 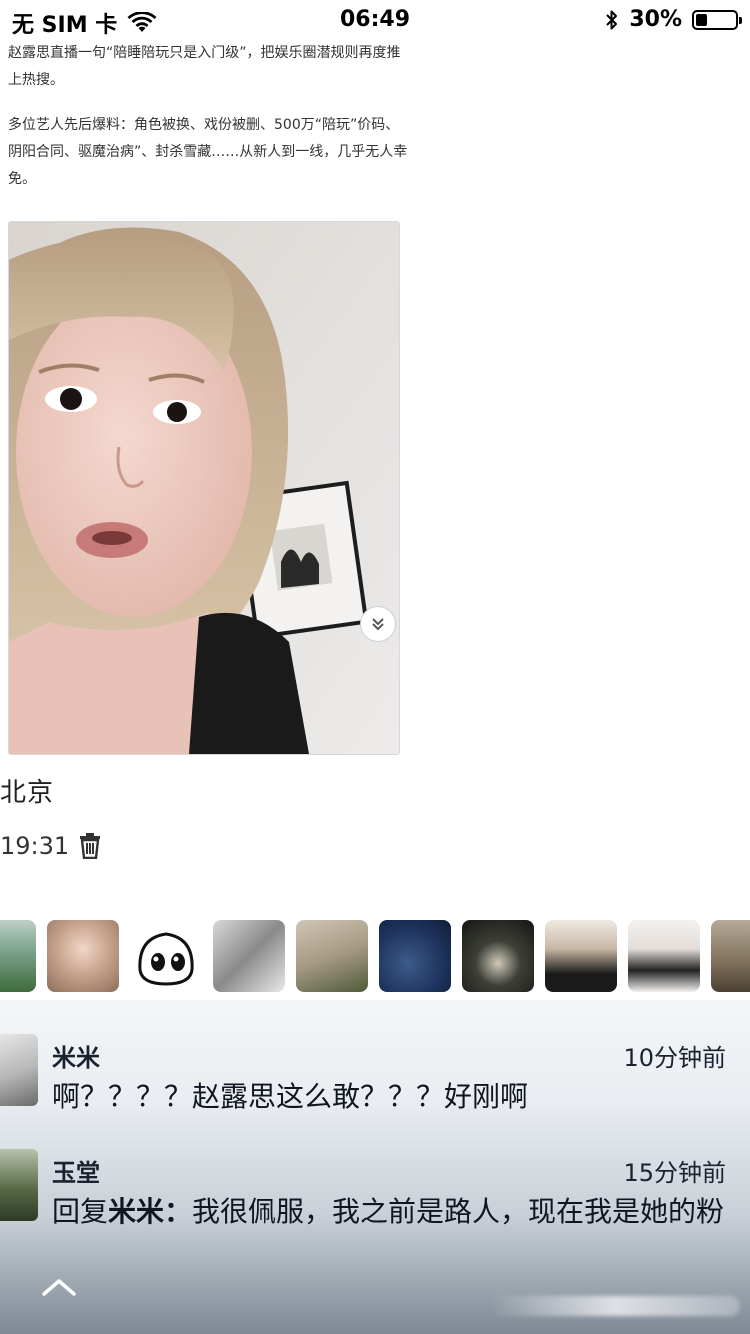 I want to click on post-location: 北京, so click(x=27, y=793).